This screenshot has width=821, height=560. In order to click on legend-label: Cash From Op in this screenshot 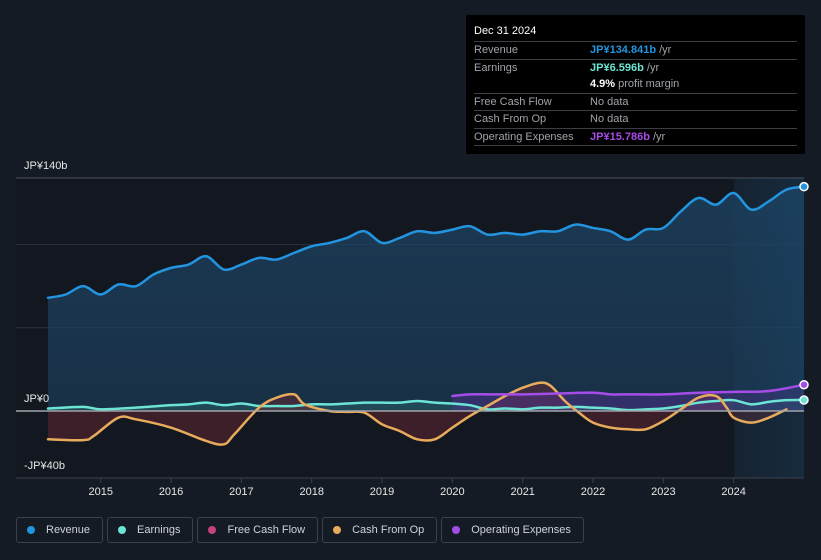, I will do `click(388, 530)`.